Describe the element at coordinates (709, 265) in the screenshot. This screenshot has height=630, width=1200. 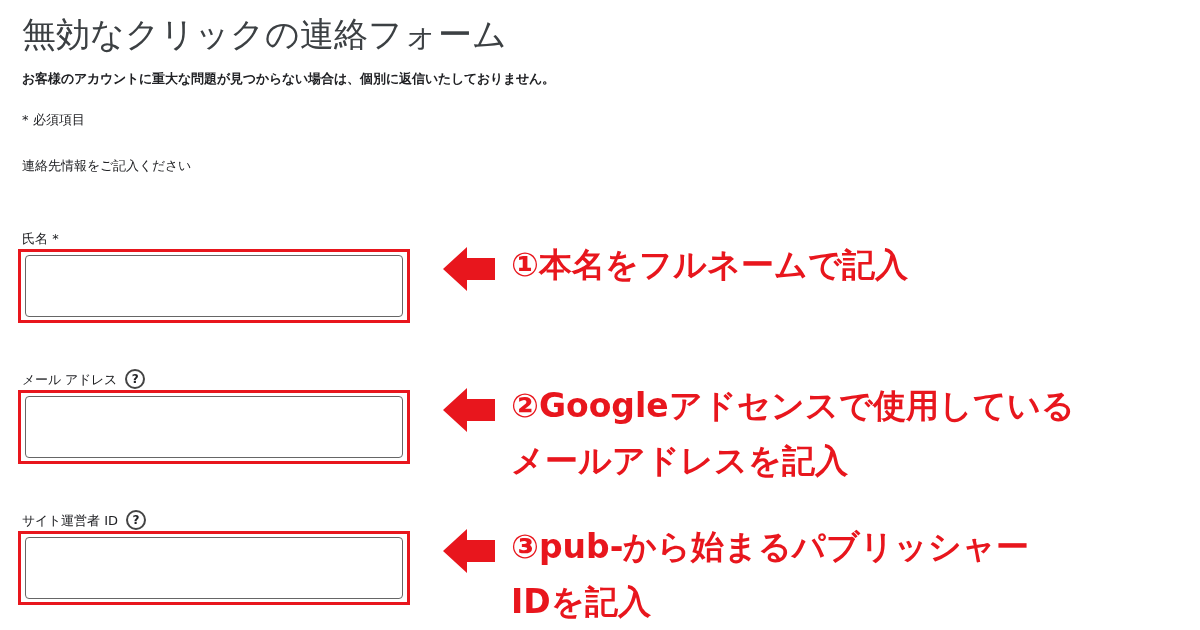
I see `annotation-text: ①本名をフルネームで記入` at that location.